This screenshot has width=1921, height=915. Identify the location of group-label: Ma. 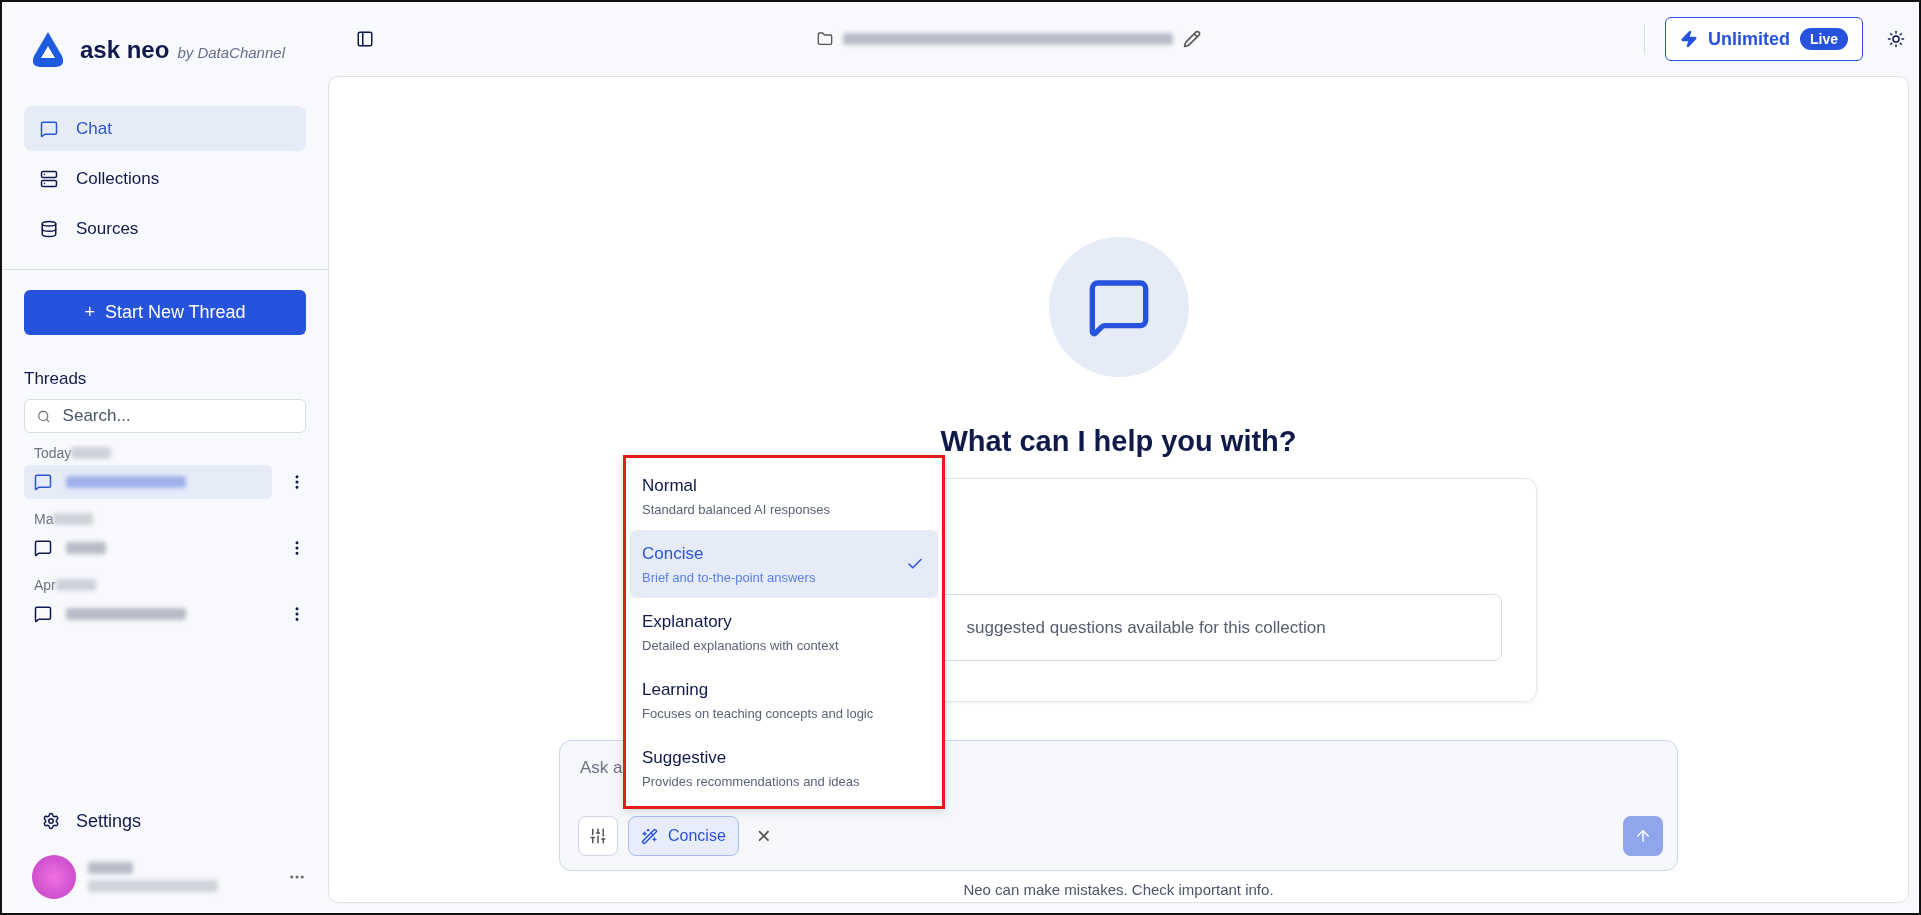
(44, 519).